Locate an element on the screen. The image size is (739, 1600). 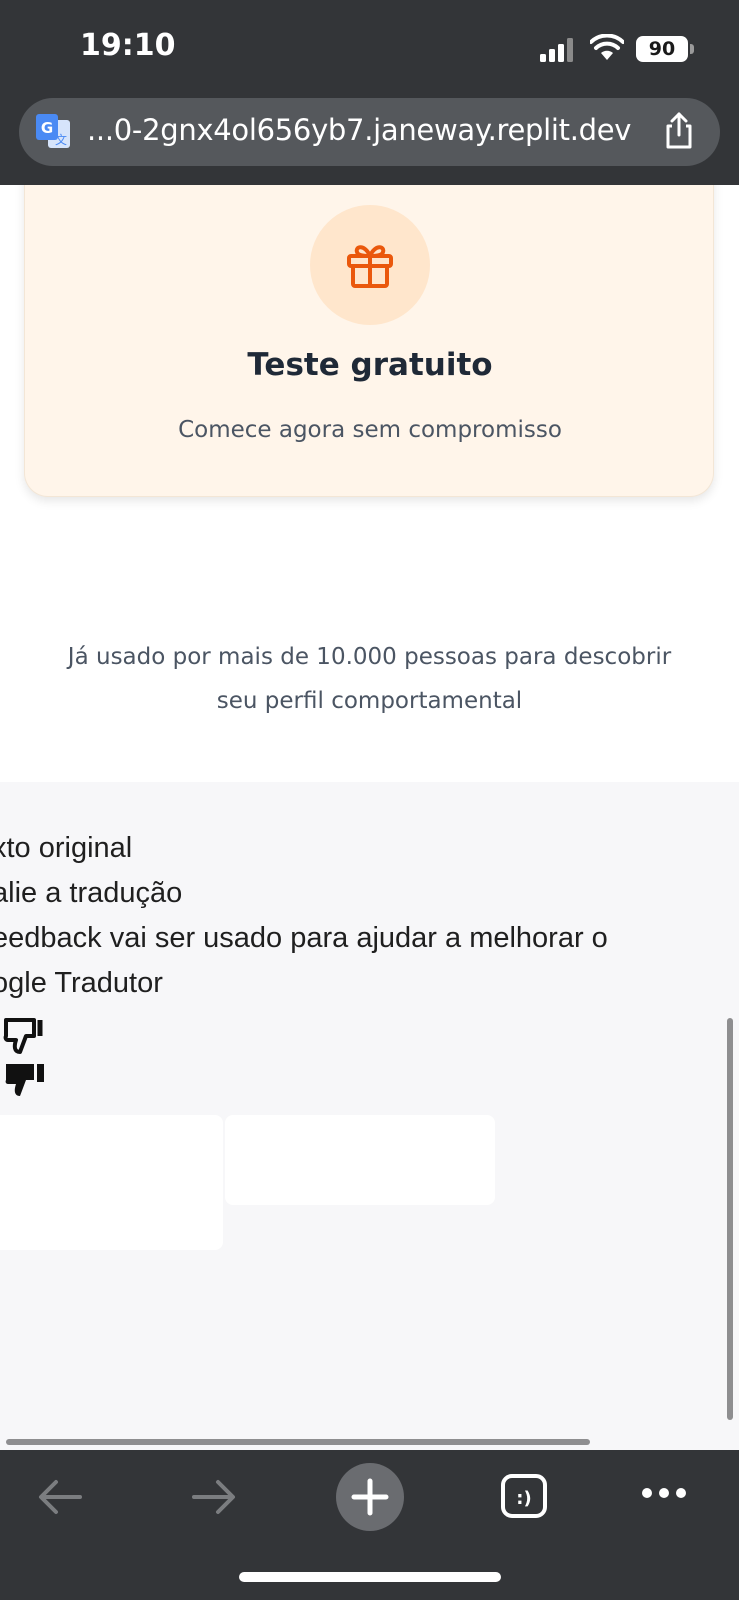
status-time: 19:10 is located at coordinates (128, 45).